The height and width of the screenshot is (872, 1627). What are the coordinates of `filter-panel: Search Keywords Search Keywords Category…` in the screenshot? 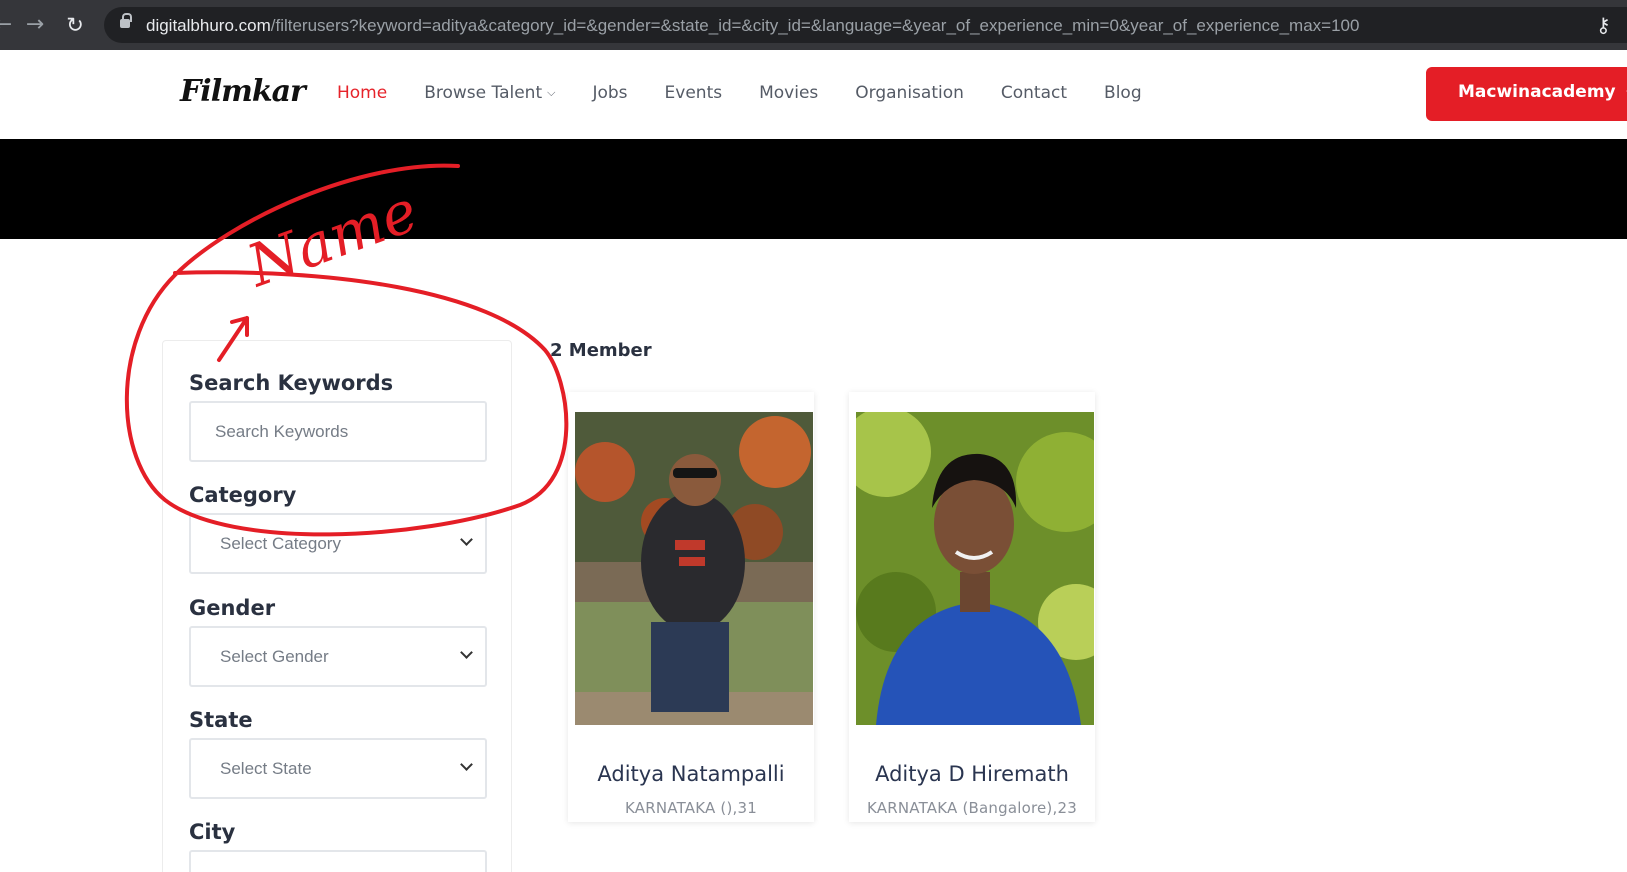 It's located at (337, 606).